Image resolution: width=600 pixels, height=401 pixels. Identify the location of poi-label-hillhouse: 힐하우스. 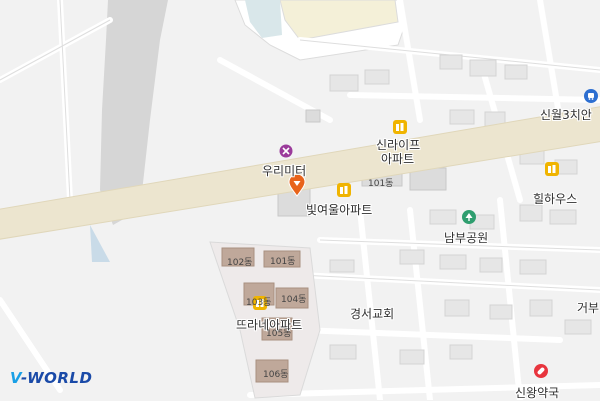
(555, 198).